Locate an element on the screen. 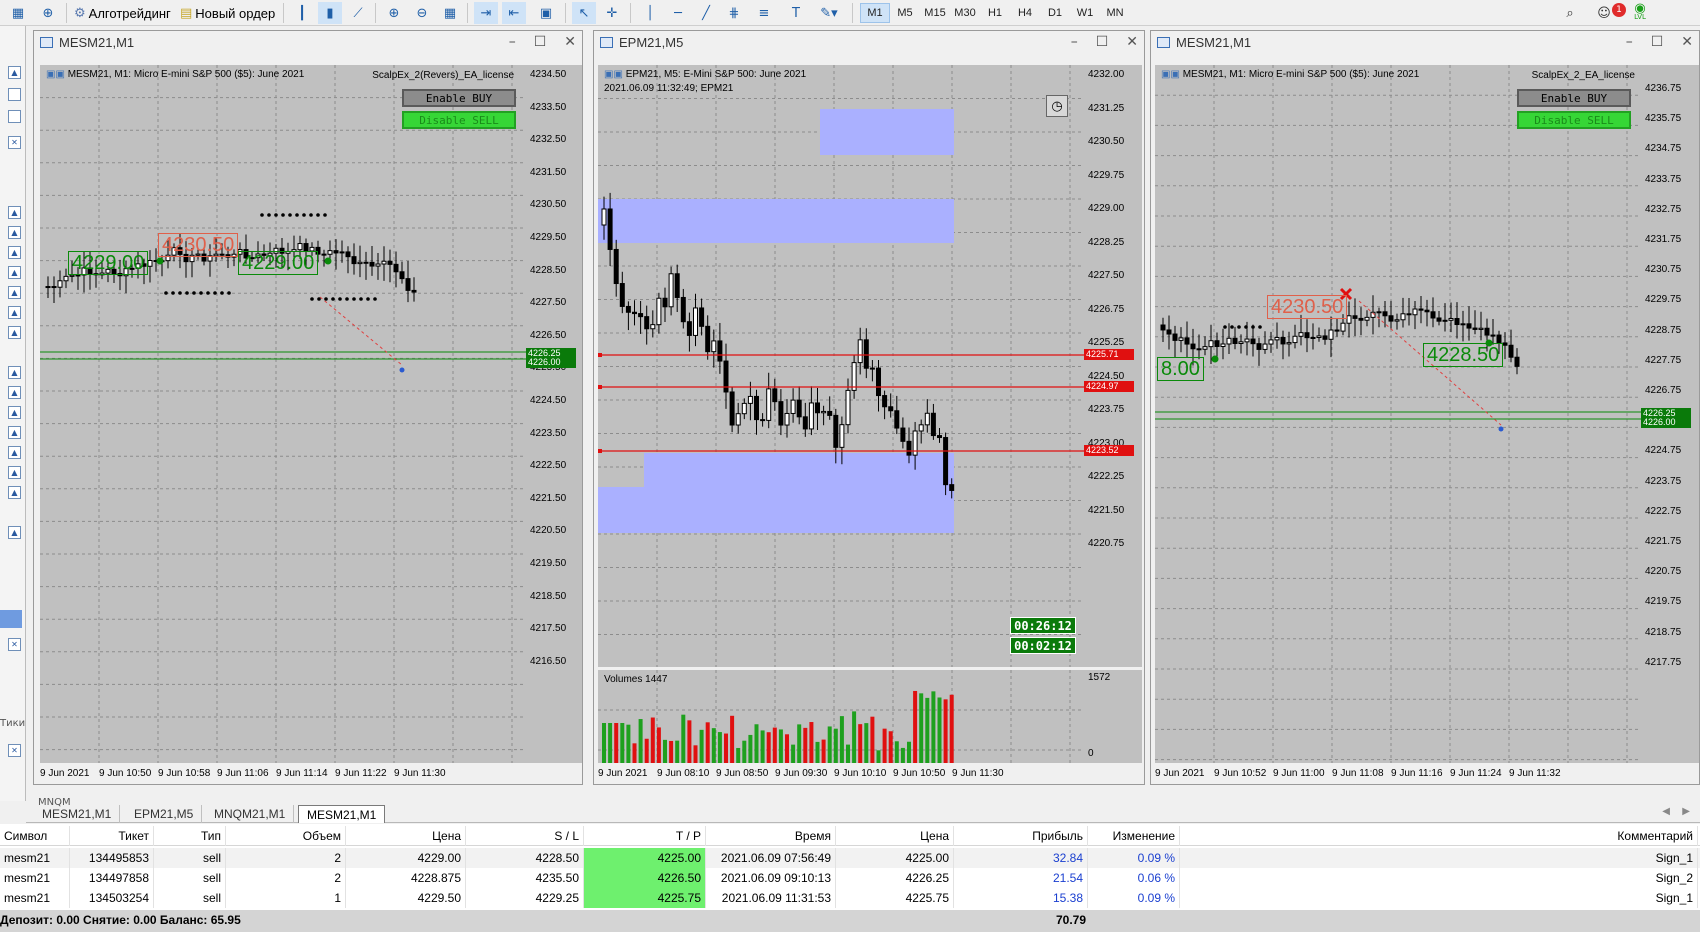 This screenshot has width=1700, height=938. autoscroll-icon: ⇥ is located at coordinates (486, 13).